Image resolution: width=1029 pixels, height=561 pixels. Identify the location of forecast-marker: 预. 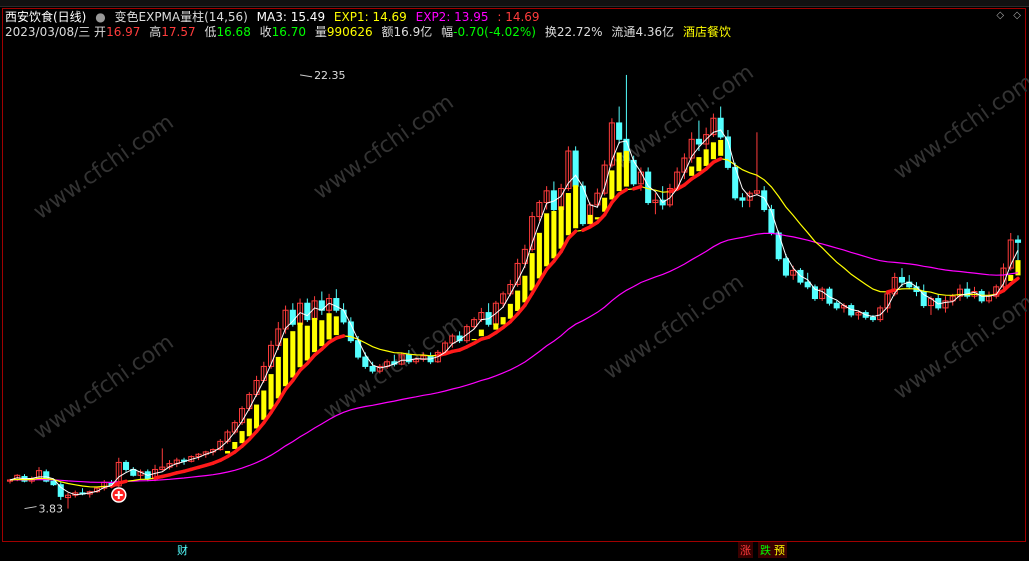
(779, 550).